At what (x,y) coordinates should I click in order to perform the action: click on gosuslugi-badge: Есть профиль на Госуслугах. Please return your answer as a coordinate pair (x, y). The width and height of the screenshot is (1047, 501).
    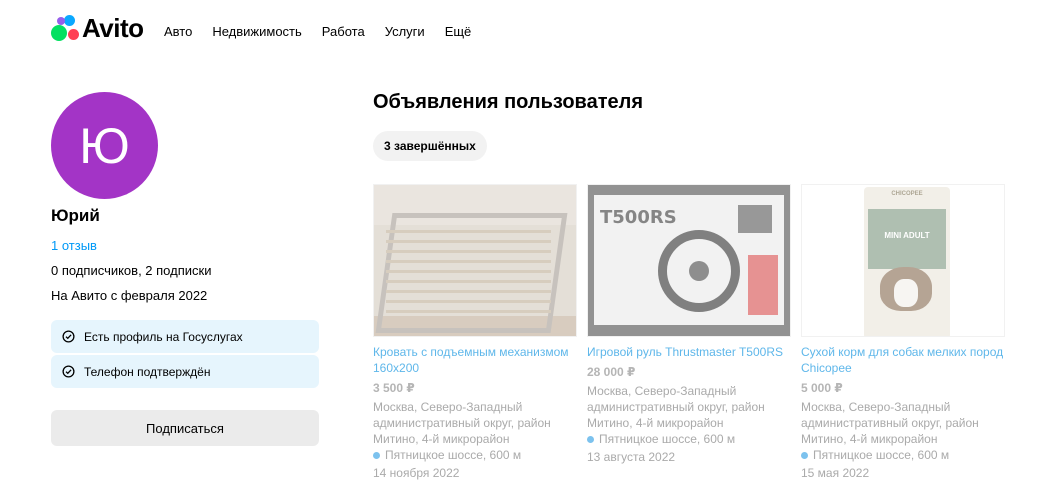
    Looking at the image, I should click on (185, 336).